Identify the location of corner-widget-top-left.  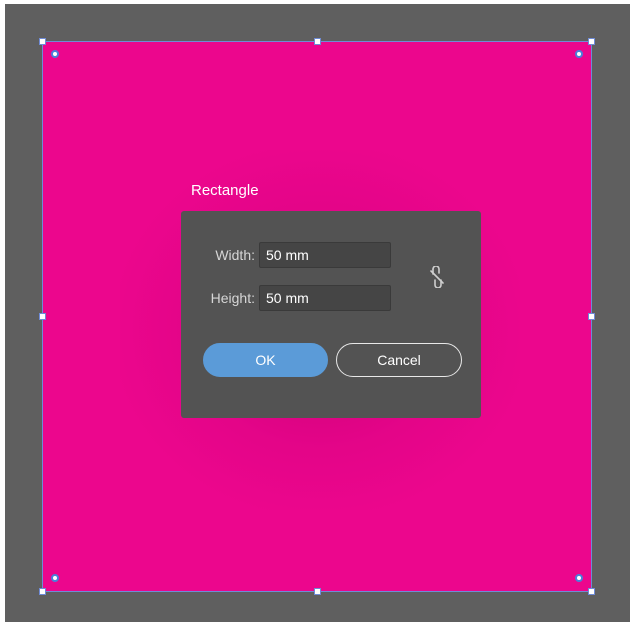
(55, 54).